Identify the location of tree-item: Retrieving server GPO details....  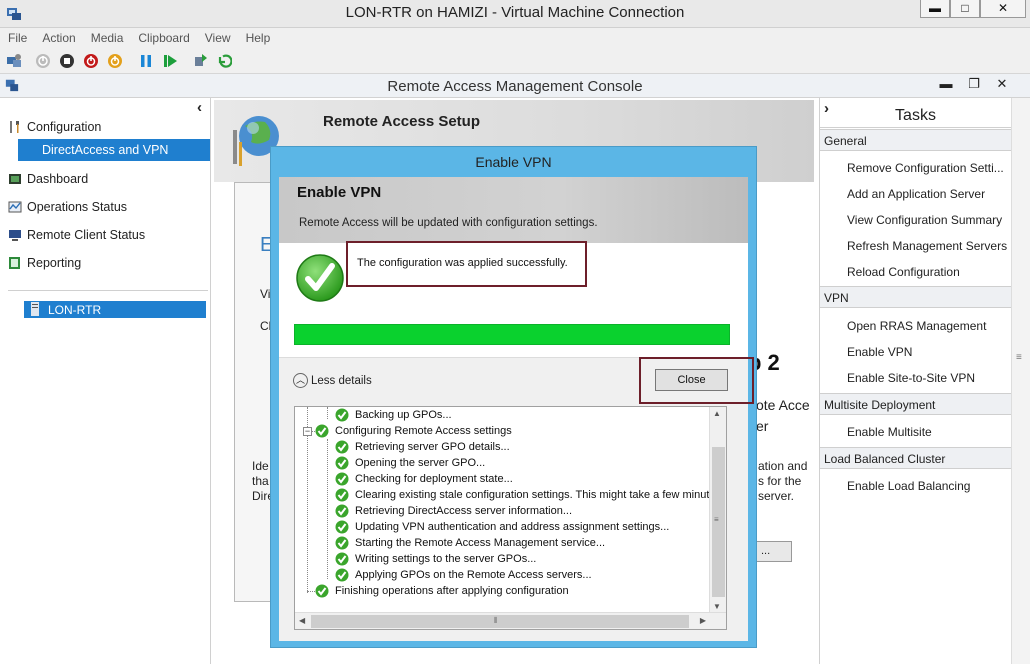
(422, 447).